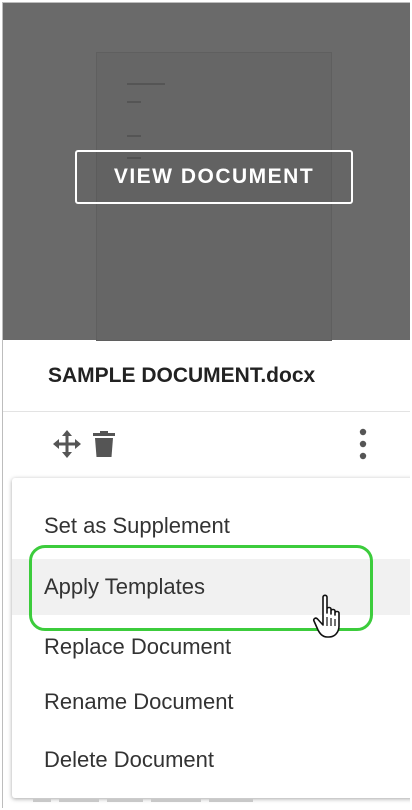 The height and width of the screenshot is (810, 412). What do you see at coordinates (206, 376) in the screenshot?
I see `document-file-name: SAMPLE DOCUMENT.docx` at bounding box center [206, 376].